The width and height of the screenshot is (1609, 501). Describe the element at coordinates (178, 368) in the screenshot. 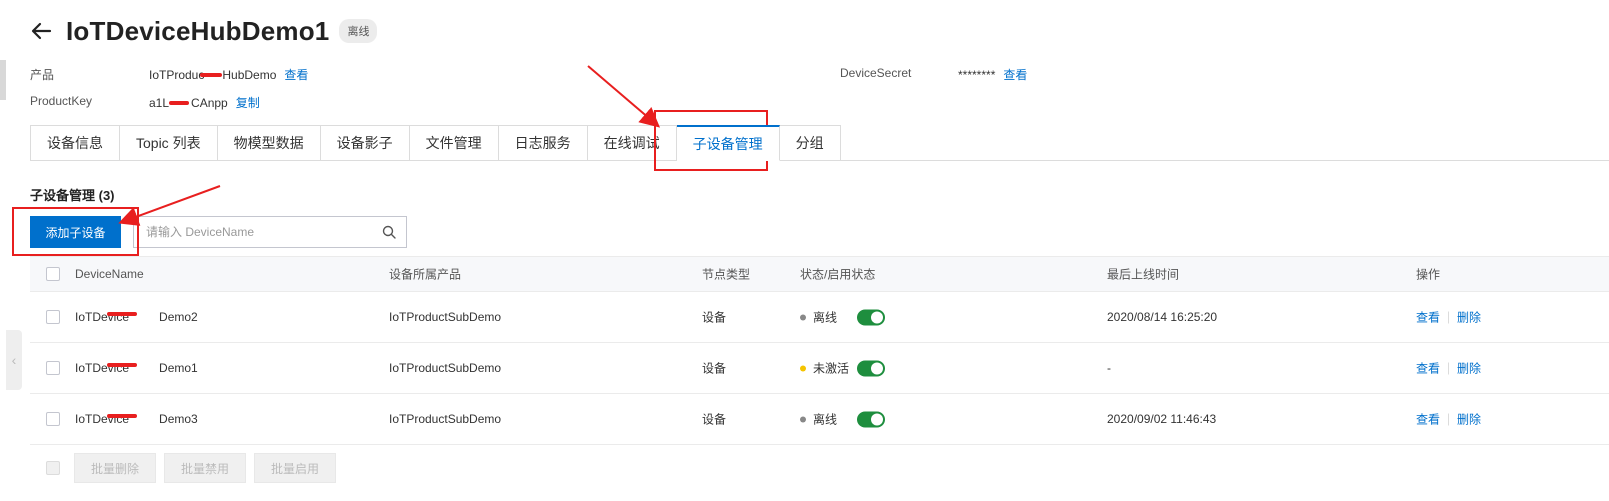

I see `device-name-end: Demo1` at that location.